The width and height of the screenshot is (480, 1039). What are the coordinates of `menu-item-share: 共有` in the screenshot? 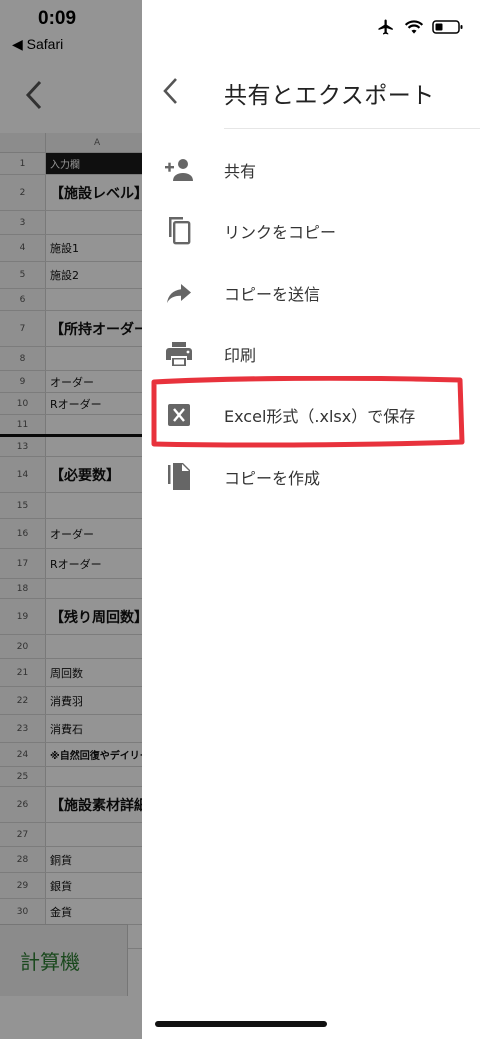 It's located at (311, 170).